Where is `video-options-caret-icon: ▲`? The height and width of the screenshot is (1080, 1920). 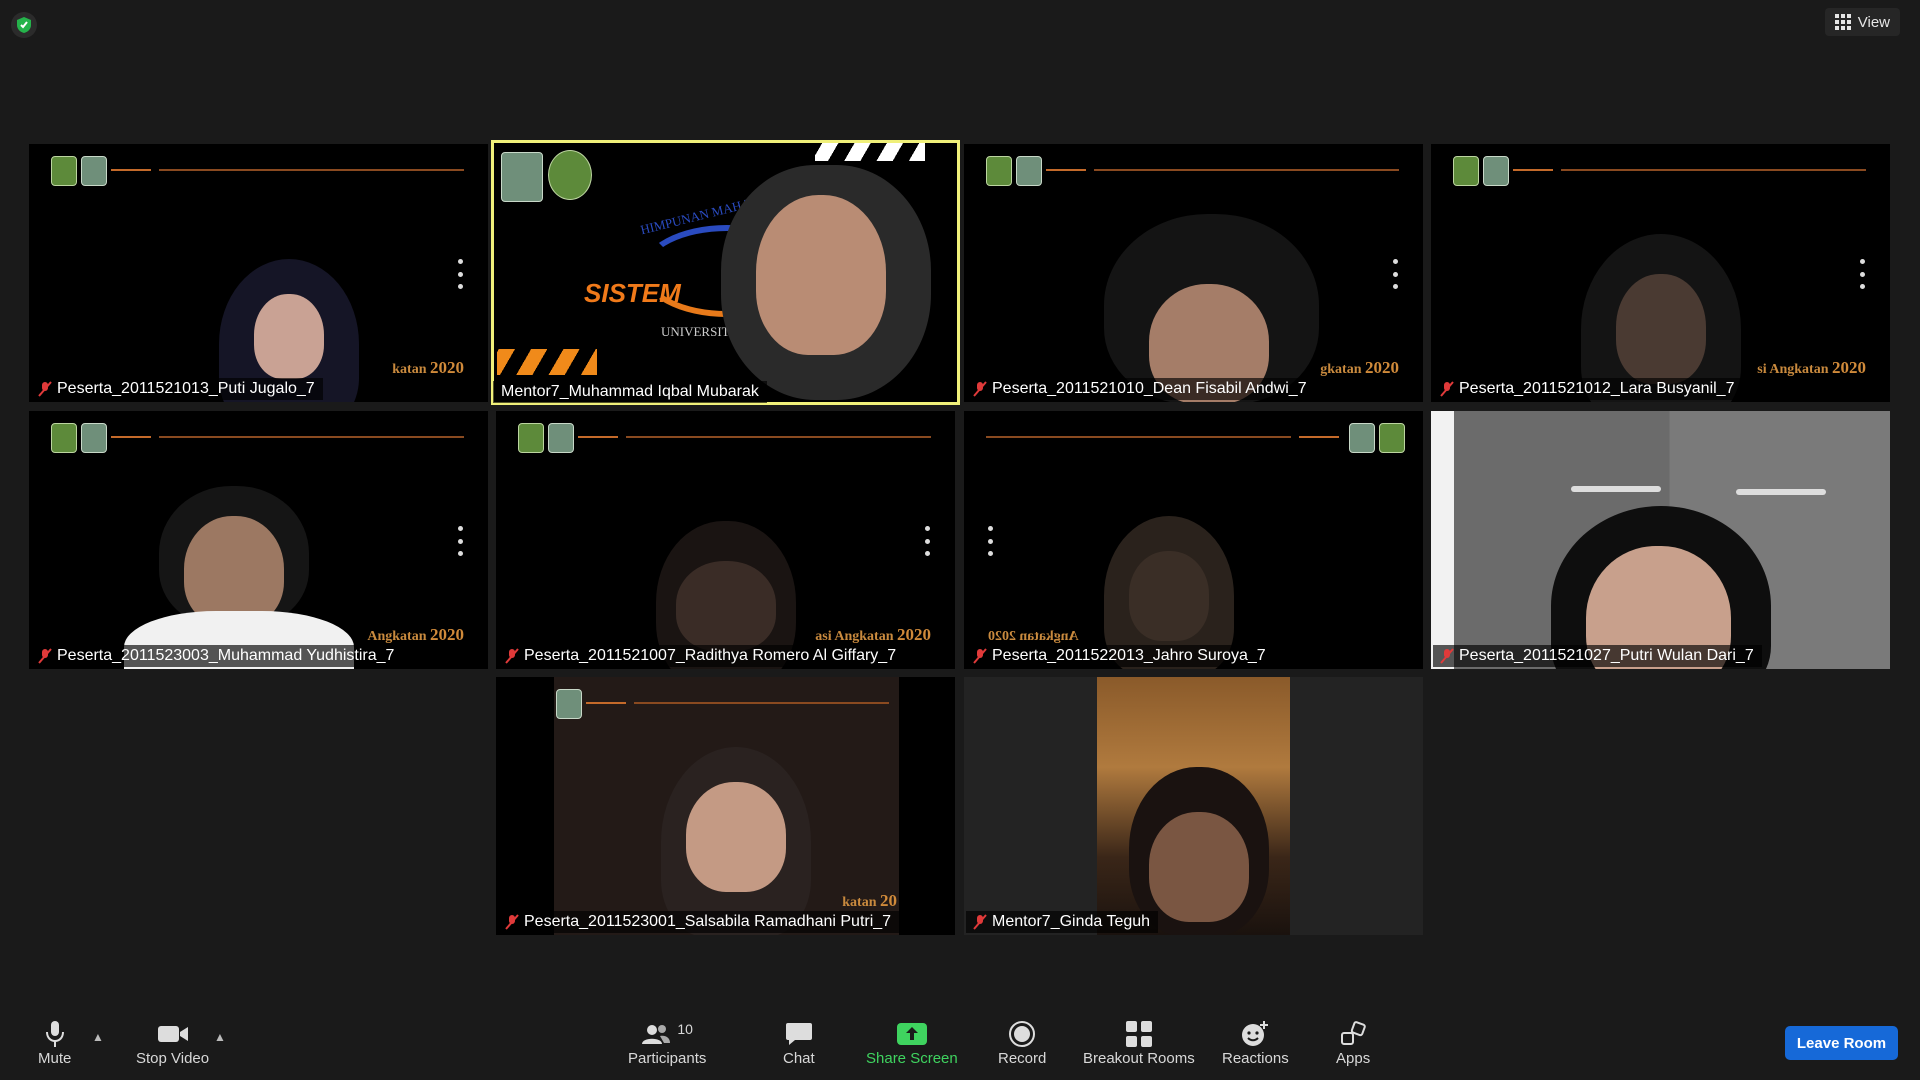
video-options-caret-icon: ▲ is located at coordinates (220, 1037).